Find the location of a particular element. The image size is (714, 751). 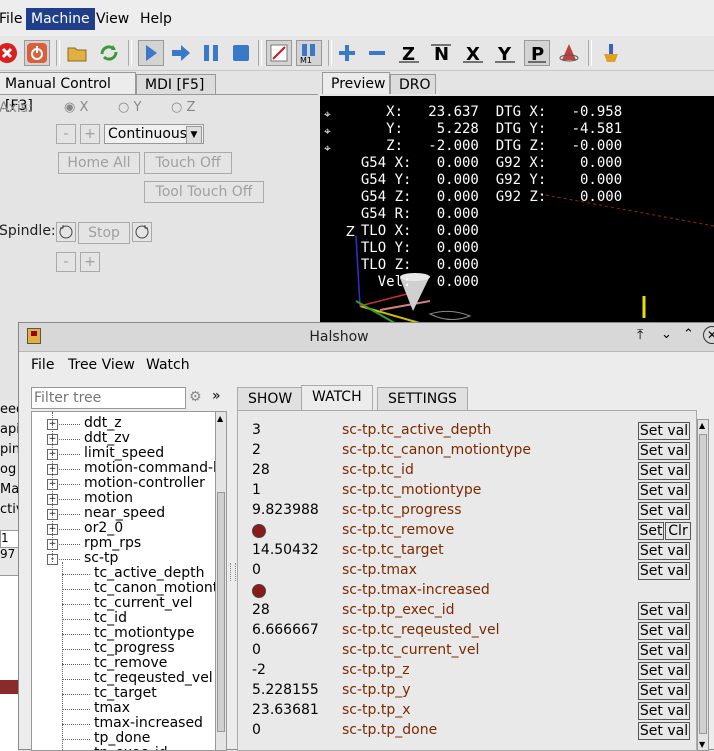

axis-y-radio: ○ Y is located at coordinates (129, 107).